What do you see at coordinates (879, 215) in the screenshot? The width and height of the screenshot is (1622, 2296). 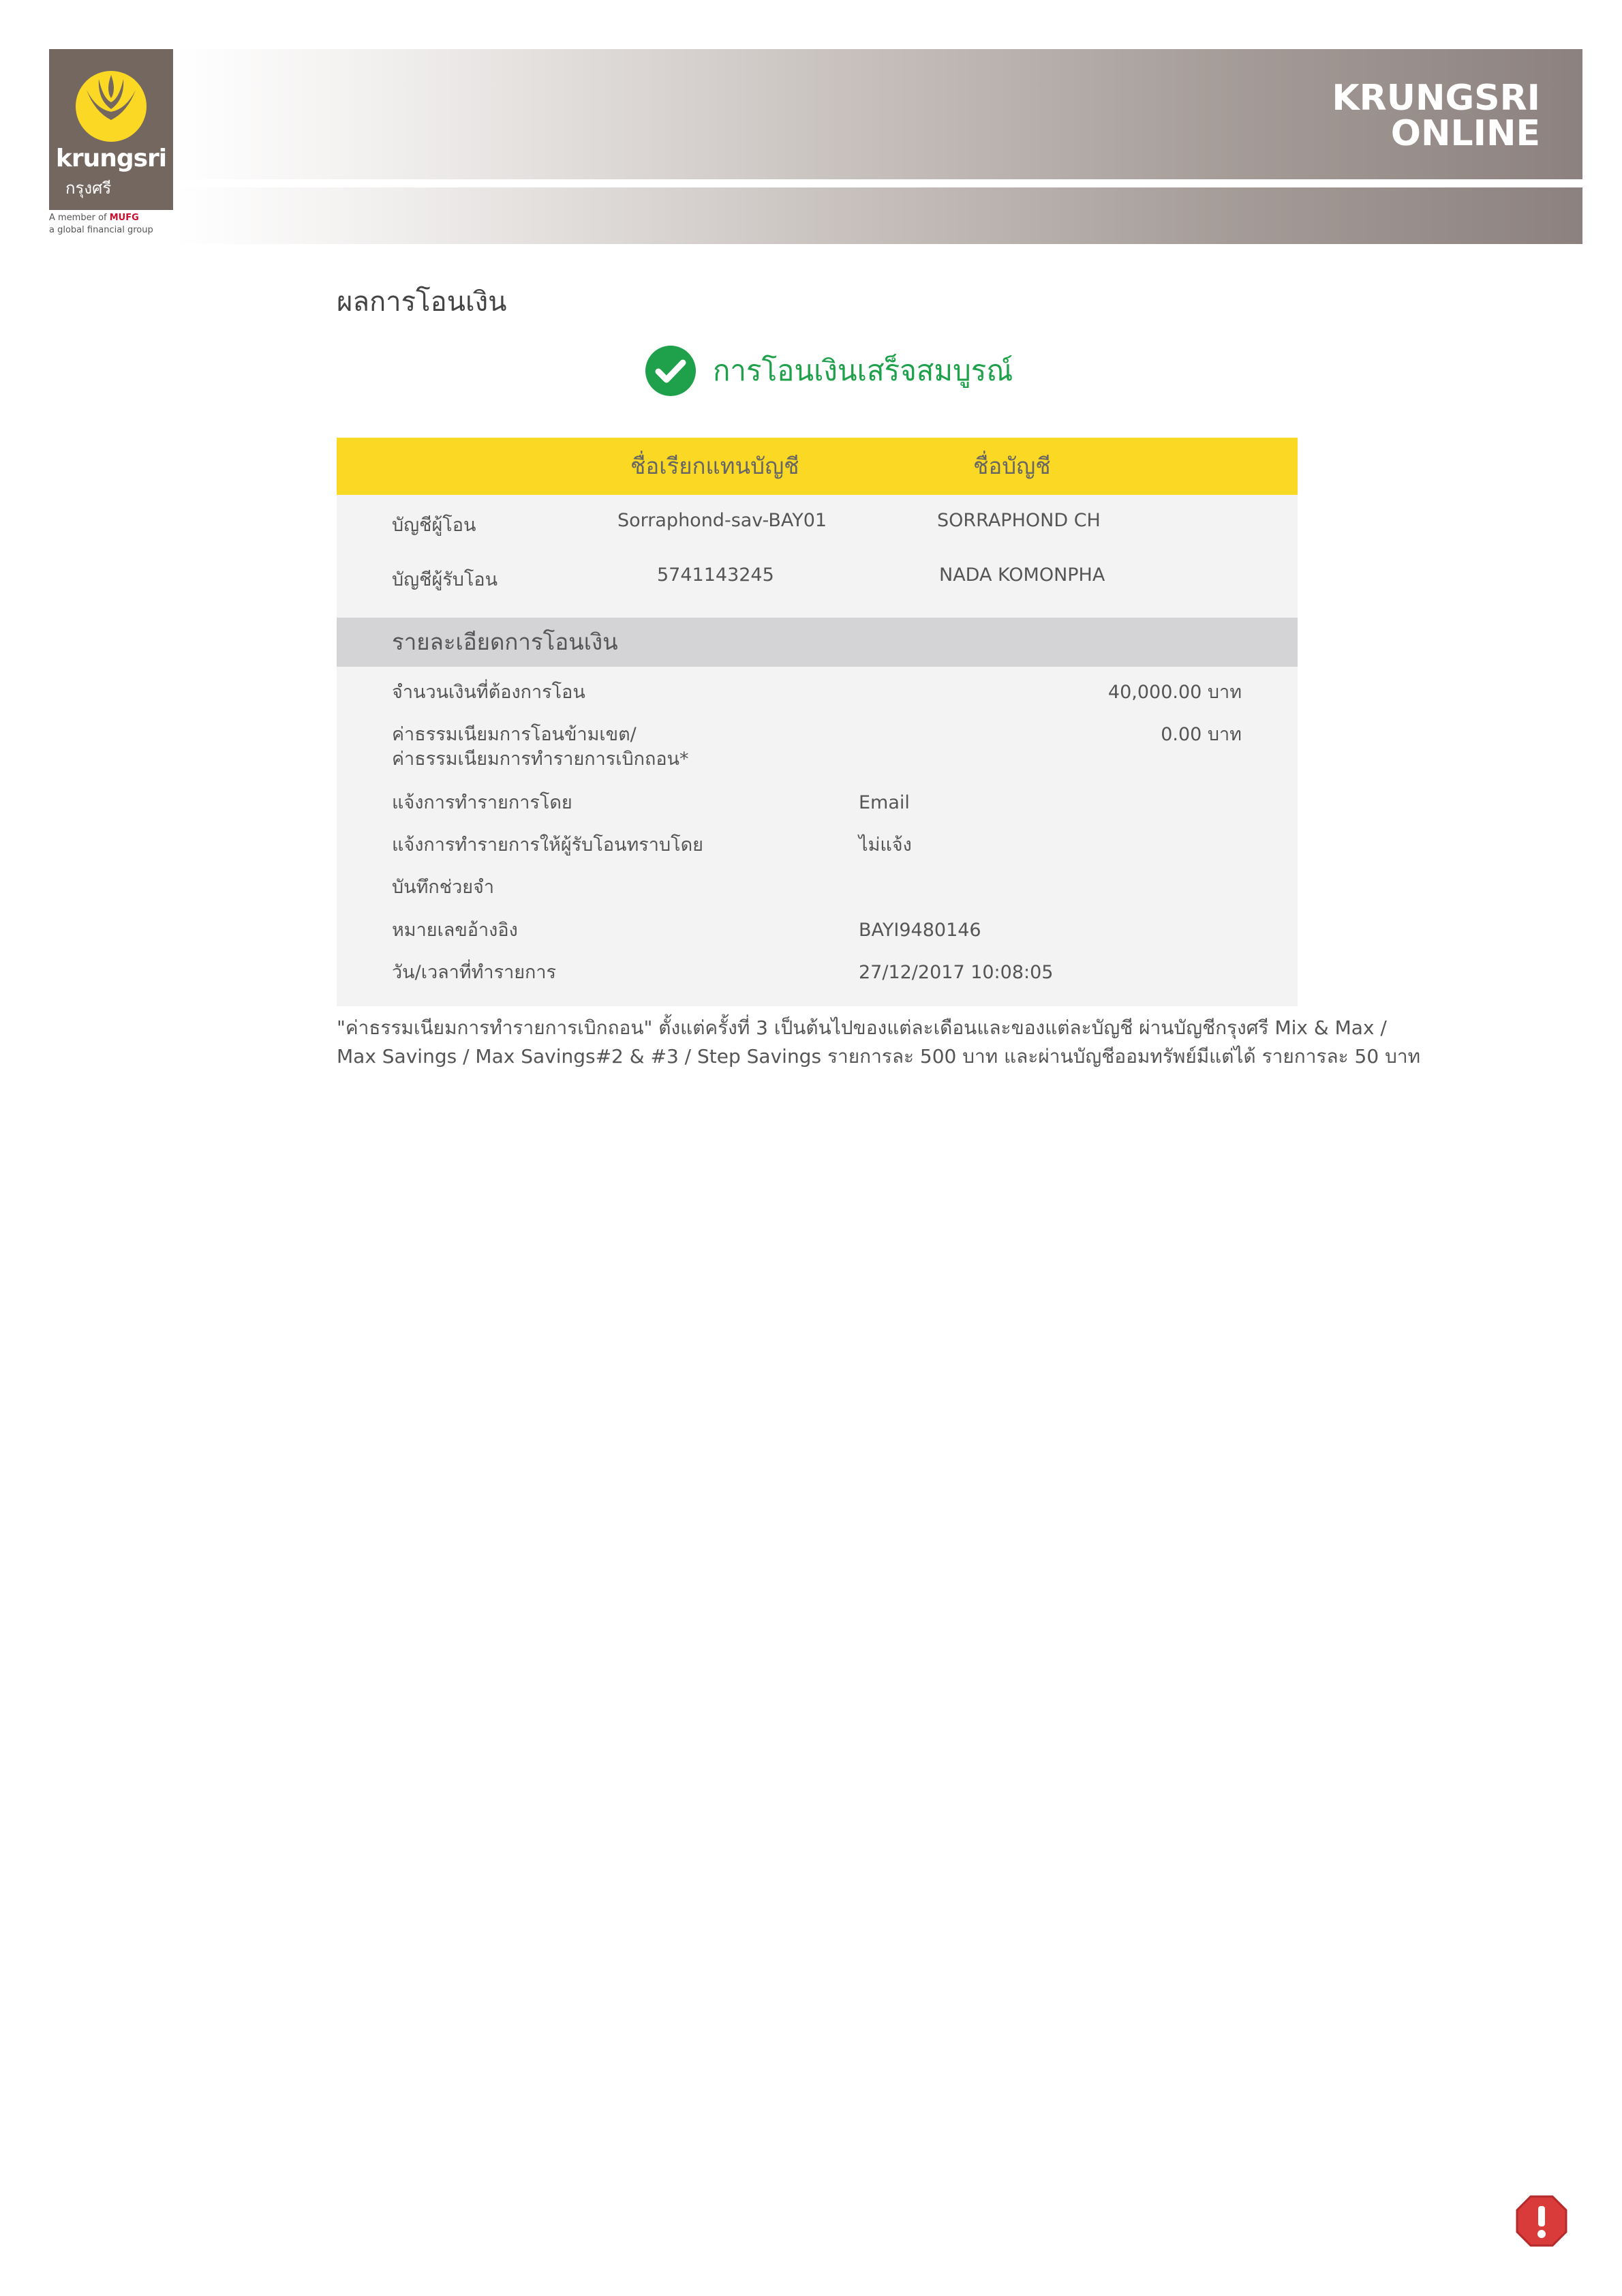 I see `banner-gradient-bottom` at bounding box center [879, 215].